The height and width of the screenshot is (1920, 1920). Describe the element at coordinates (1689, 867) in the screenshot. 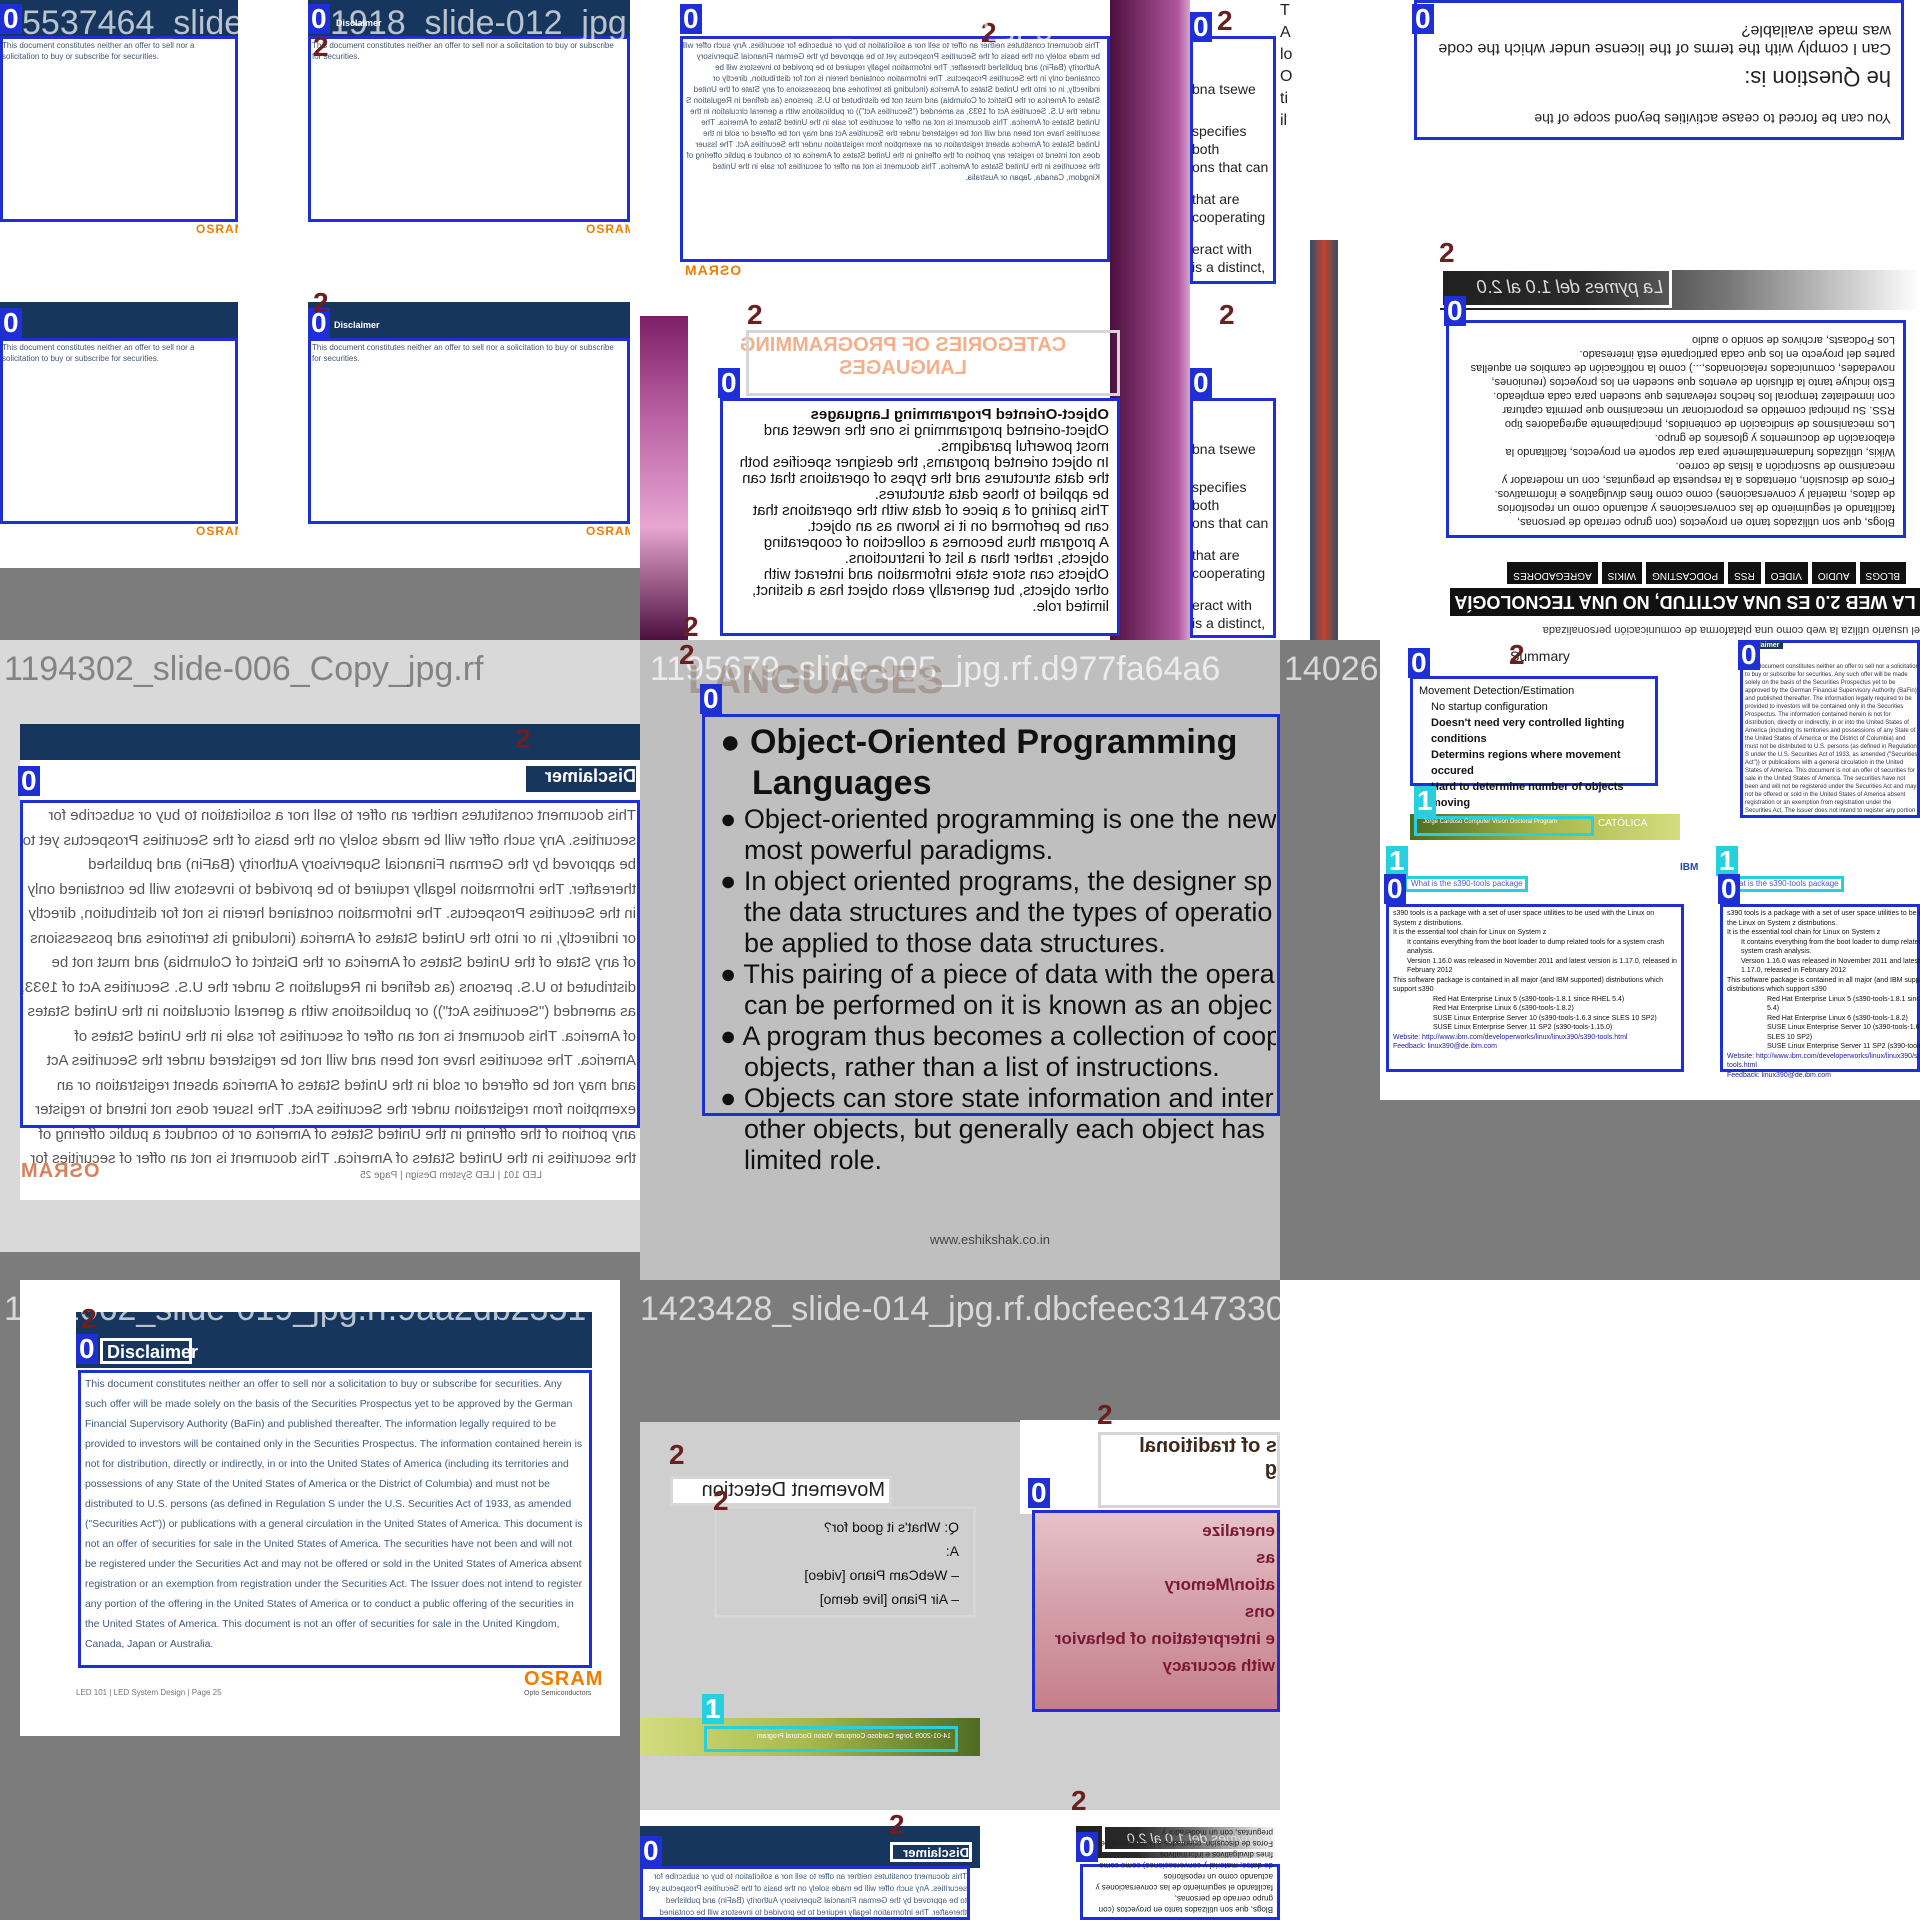

I see `ibm-logo: IBM` at that location.